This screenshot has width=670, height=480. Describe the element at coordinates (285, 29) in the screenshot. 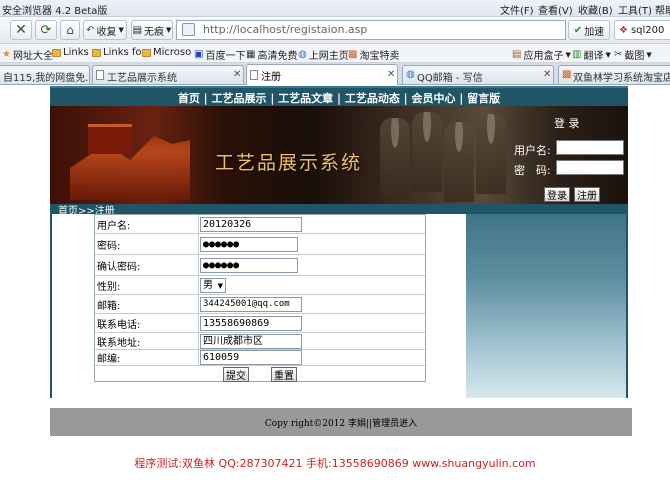

I see `address-text: http://localhost/registaion.asp` at that location.